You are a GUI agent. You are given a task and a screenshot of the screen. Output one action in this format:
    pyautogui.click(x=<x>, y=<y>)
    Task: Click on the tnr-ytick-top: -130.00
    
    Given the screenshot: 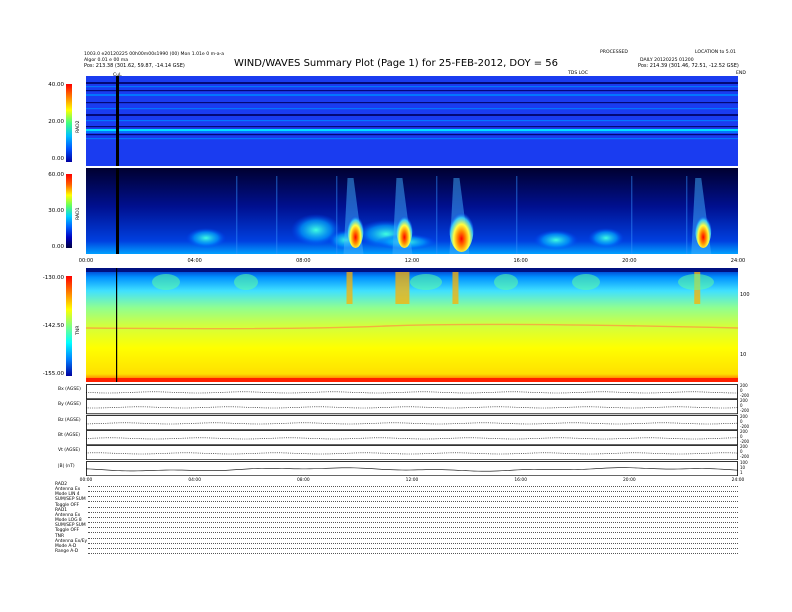 What is the action you would take?
    pyautogui.click(x=53, y=278)
    